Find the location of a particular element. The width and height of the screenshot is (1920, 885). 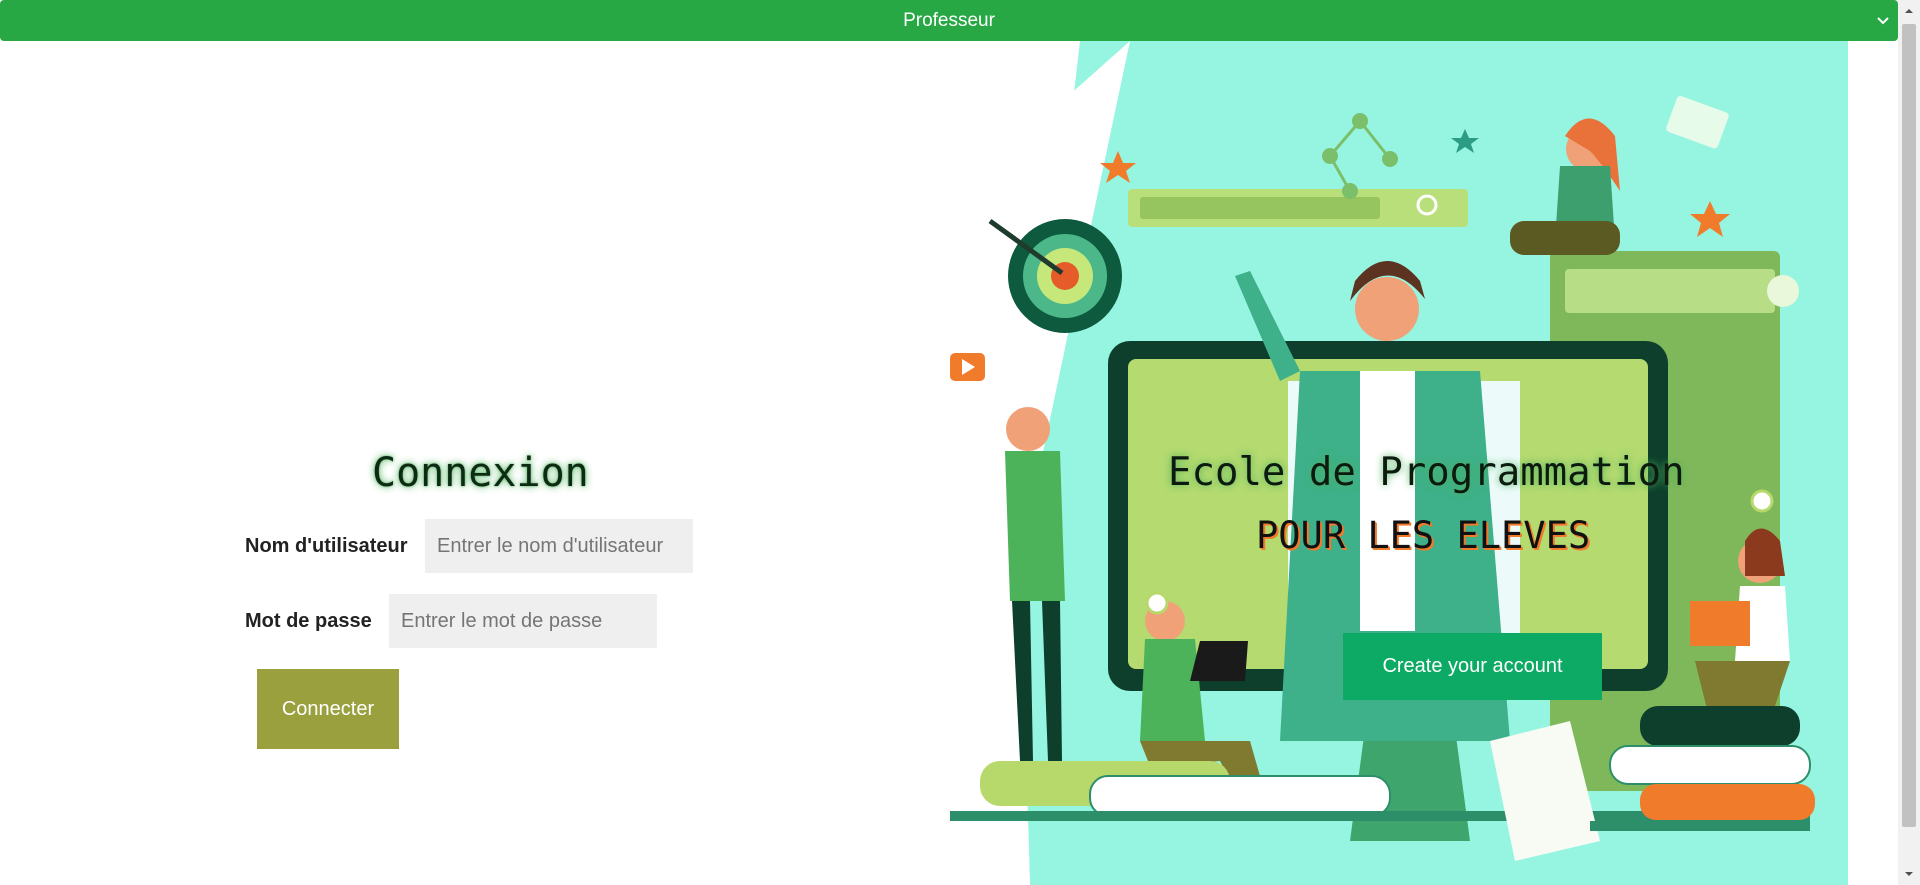

role-select: Professeur is located at coordinates (949, 20).